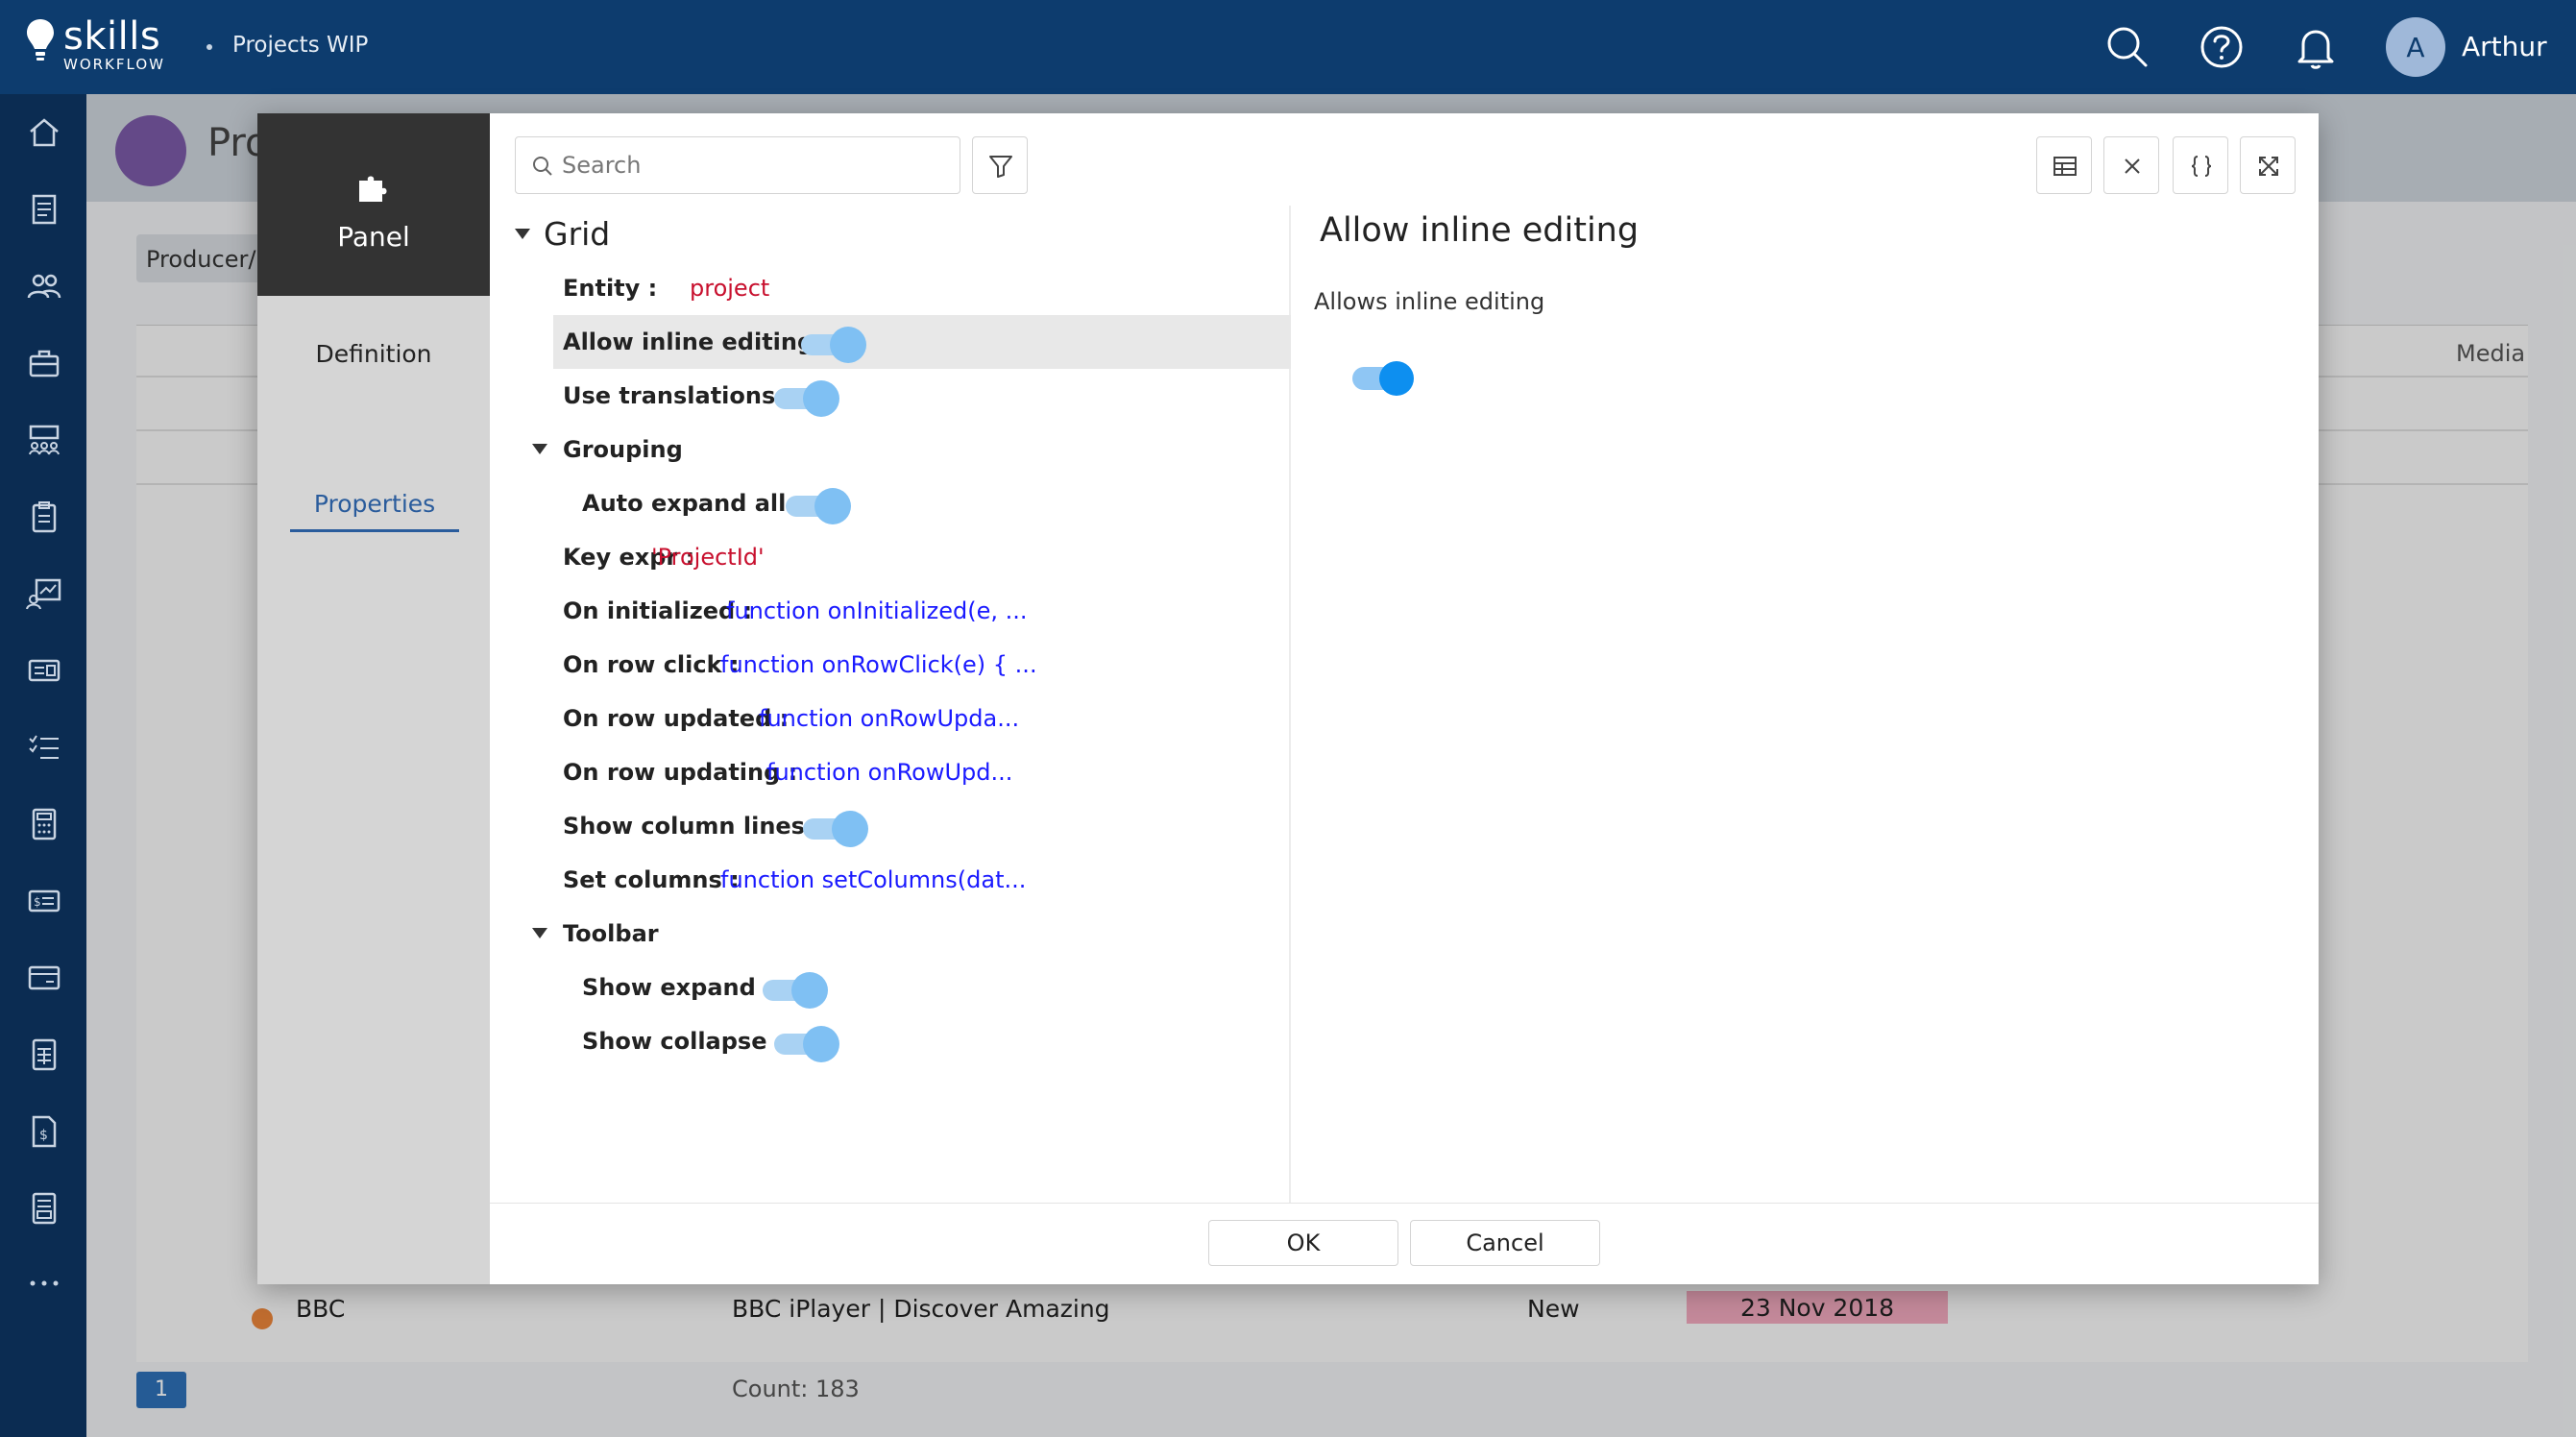 The width and height of the screenshot is (2576, 1437). Describe the element at coordinates (2316, 47) in the screenshot. I see `bell-icon` at that location.